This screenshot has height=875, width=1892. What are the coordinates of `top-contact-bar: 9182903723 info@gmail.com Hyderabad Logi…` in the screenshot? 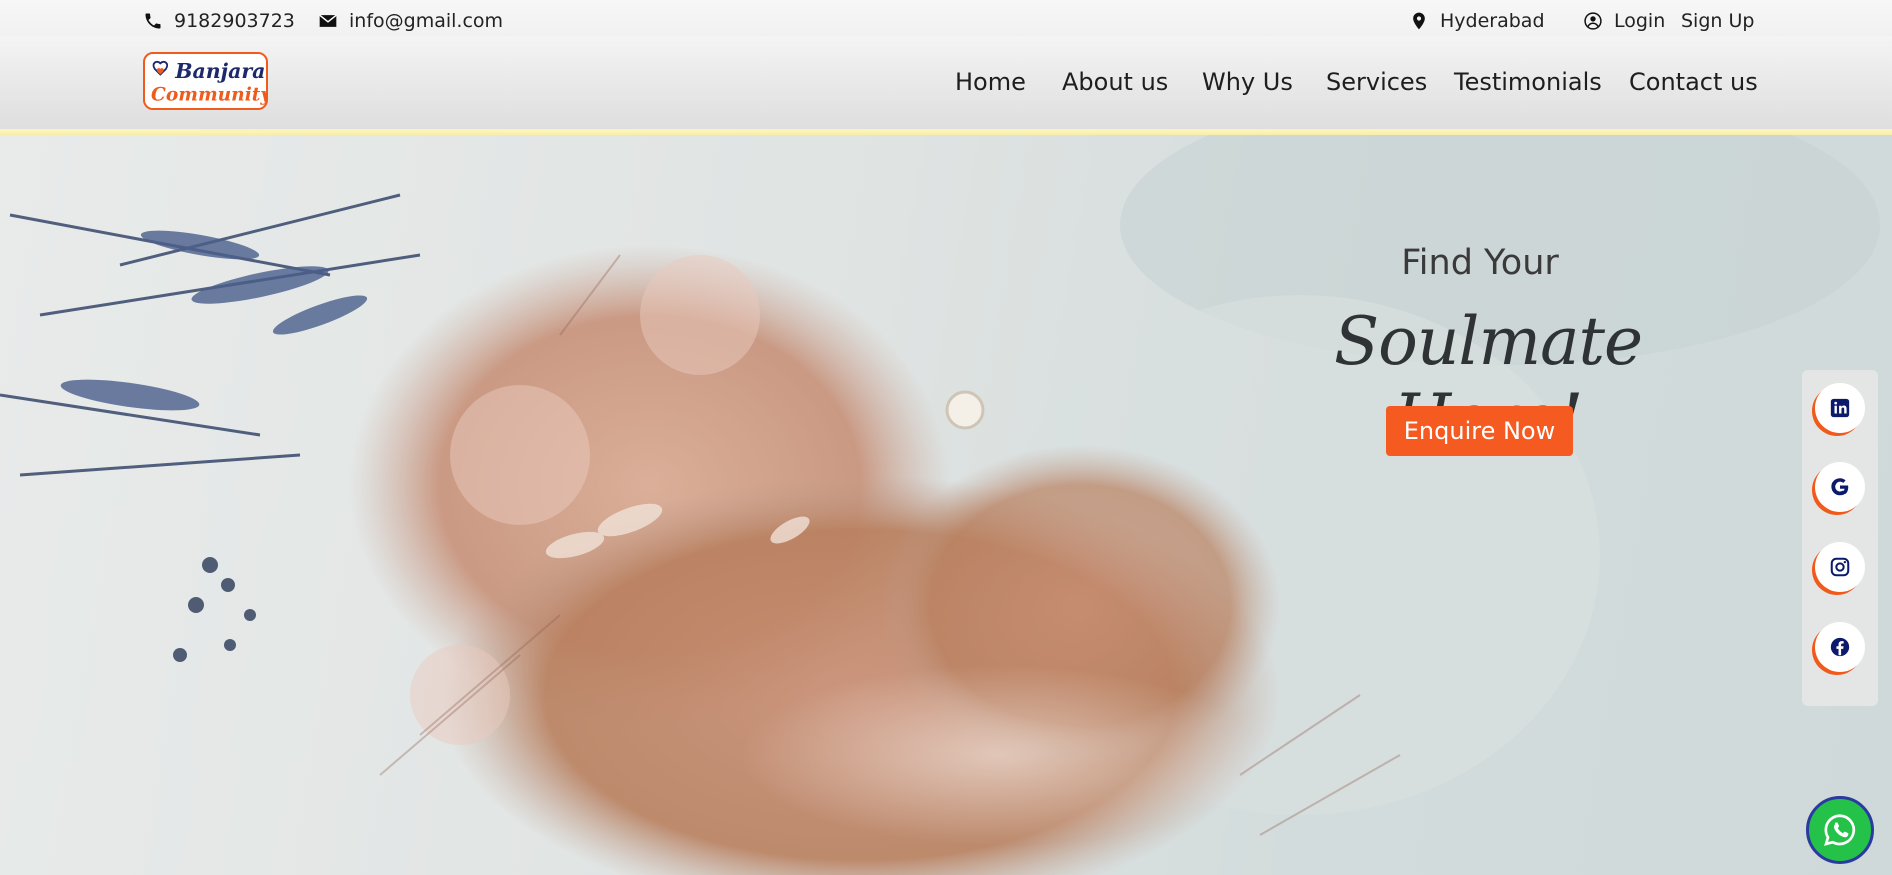 It's located at (946, 18).